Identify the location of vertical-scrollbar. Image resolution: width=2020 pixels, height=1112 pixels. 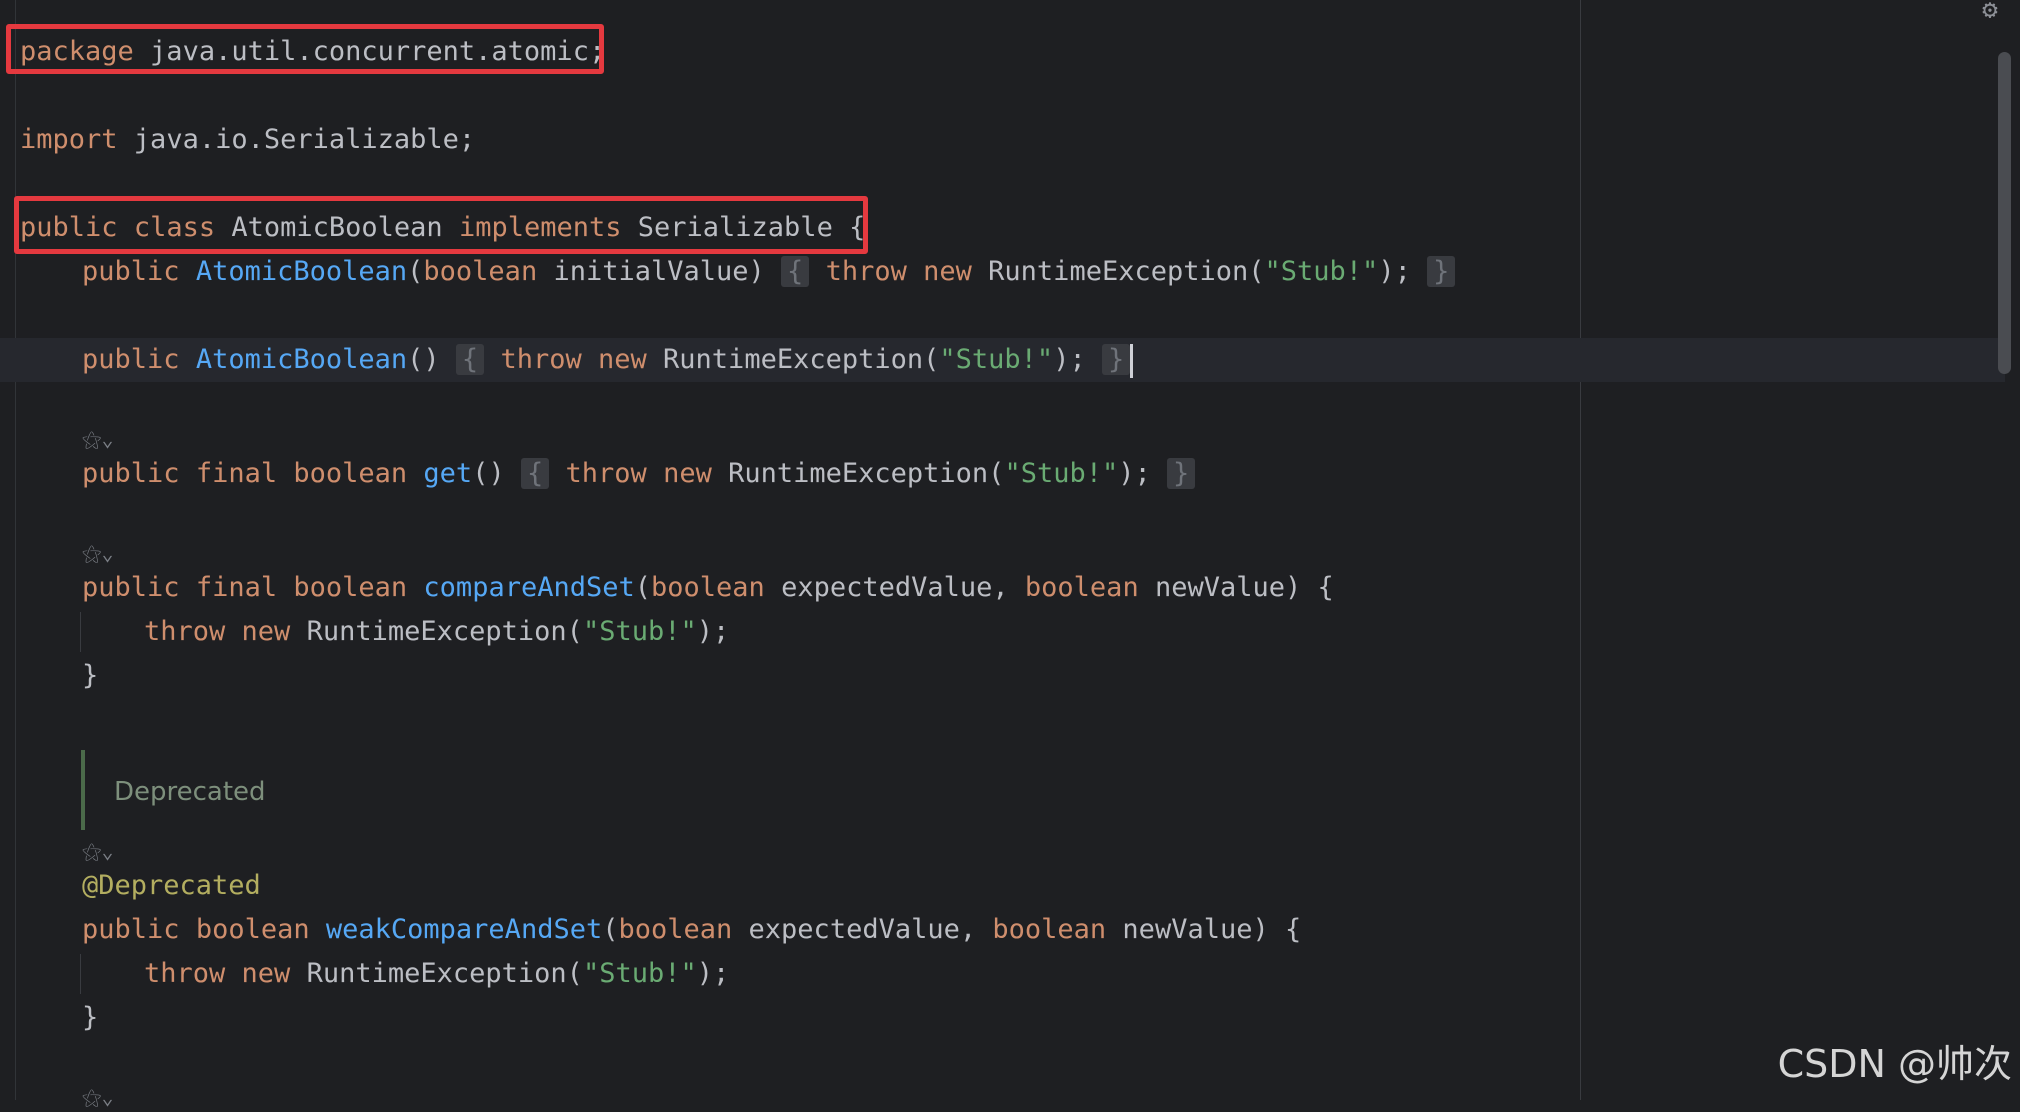
(2004, 213).